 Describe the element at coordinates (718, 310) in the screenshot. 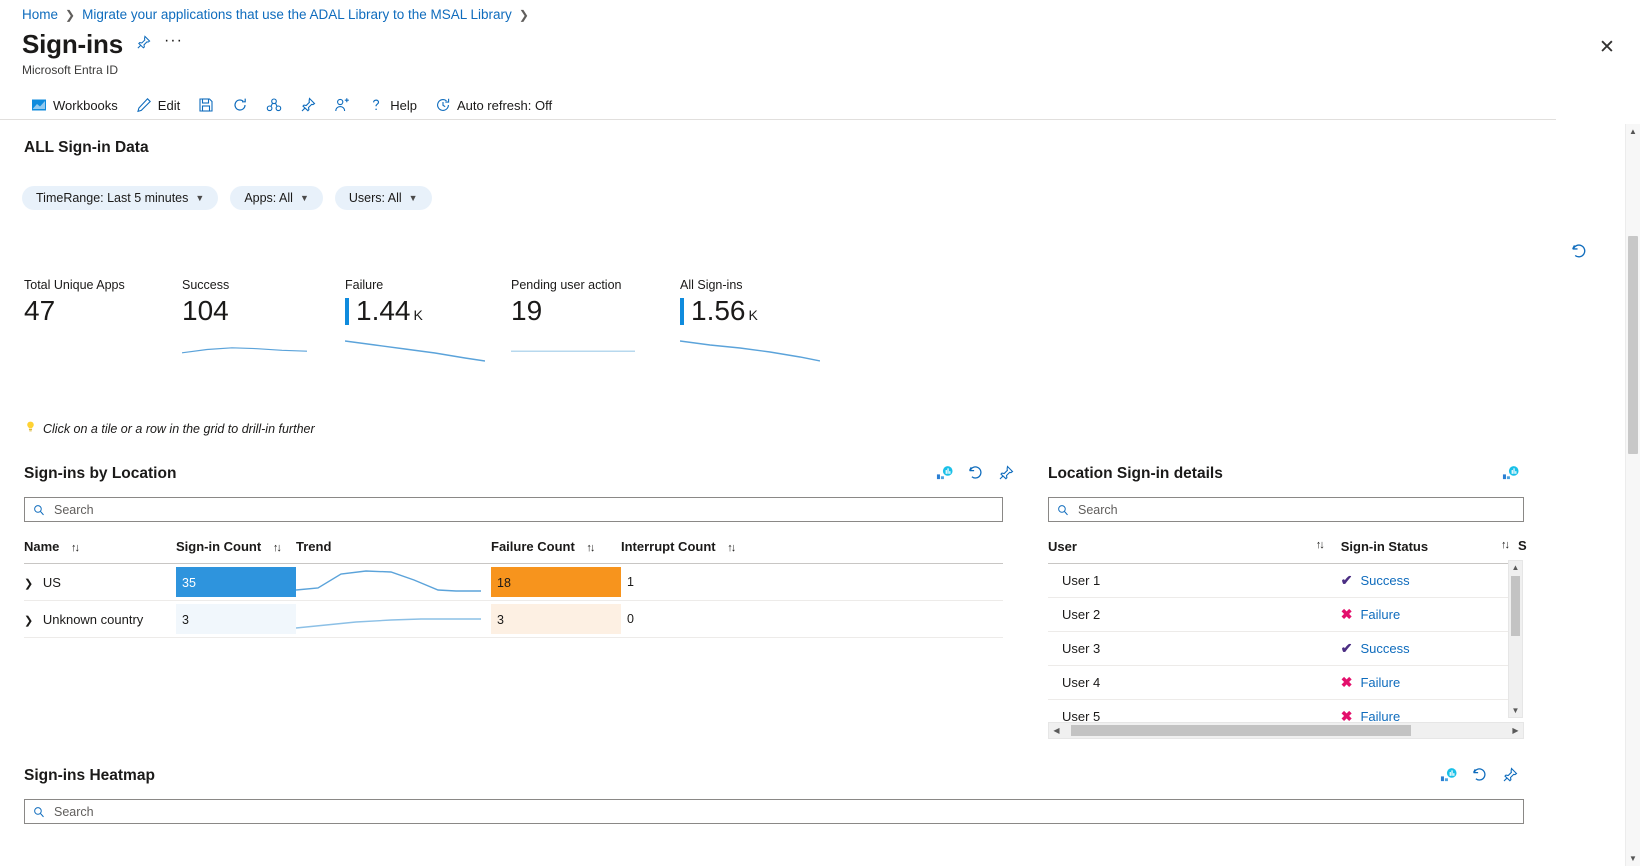

I see `metric-value: 1.56` at that location.